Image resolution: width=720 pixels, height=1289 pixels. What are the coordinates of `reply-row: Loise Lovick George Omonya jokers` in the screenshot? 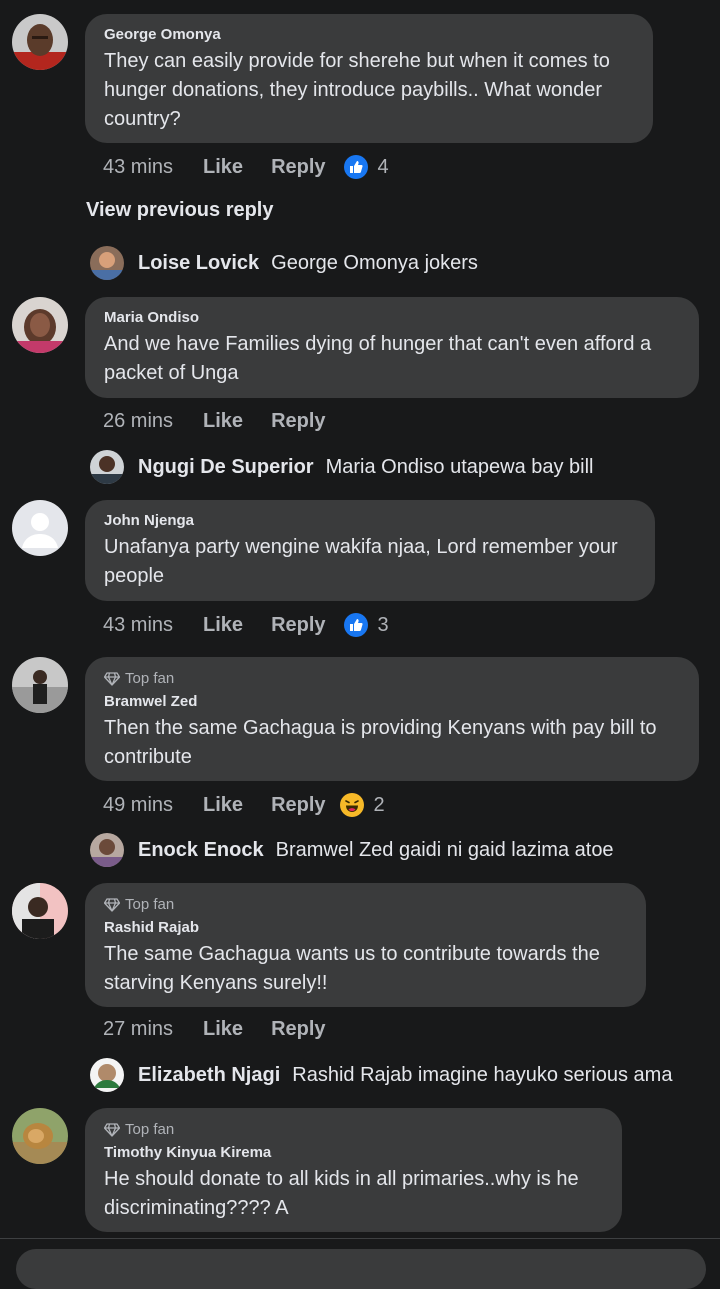 It's located at (284, 263).